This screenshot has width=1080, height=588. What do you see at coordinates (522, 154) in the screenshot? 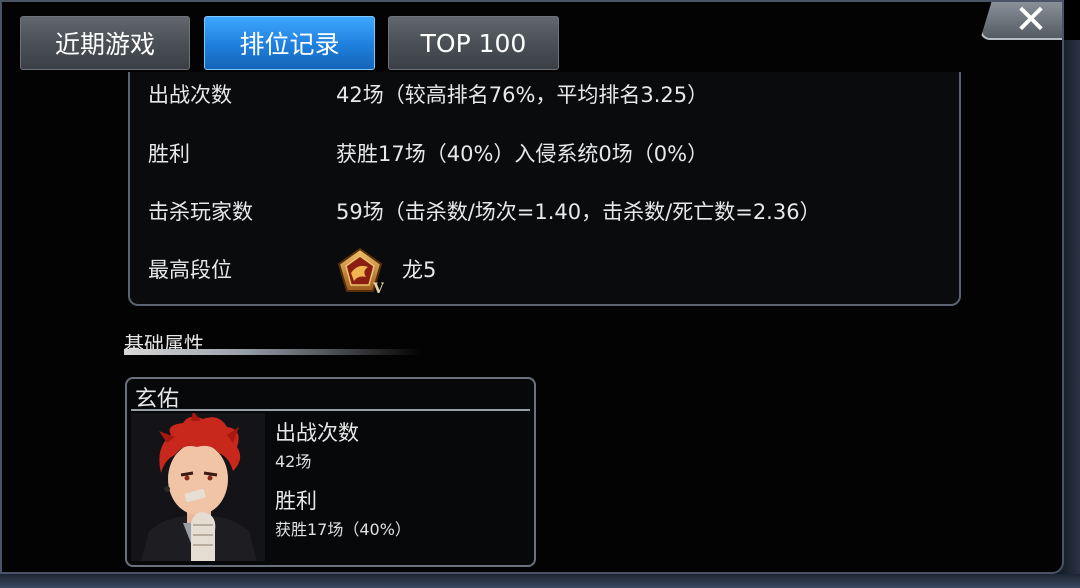
I see `stat-value: 获胜17场（40%）入侵系统0场（0%）` at bounding box center [522, 154].